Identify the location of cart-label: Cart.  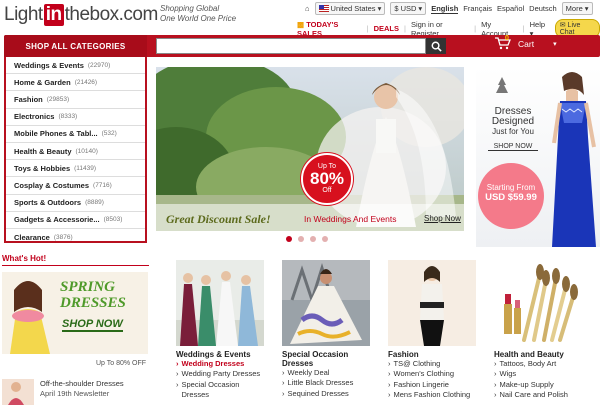
(526, 44).